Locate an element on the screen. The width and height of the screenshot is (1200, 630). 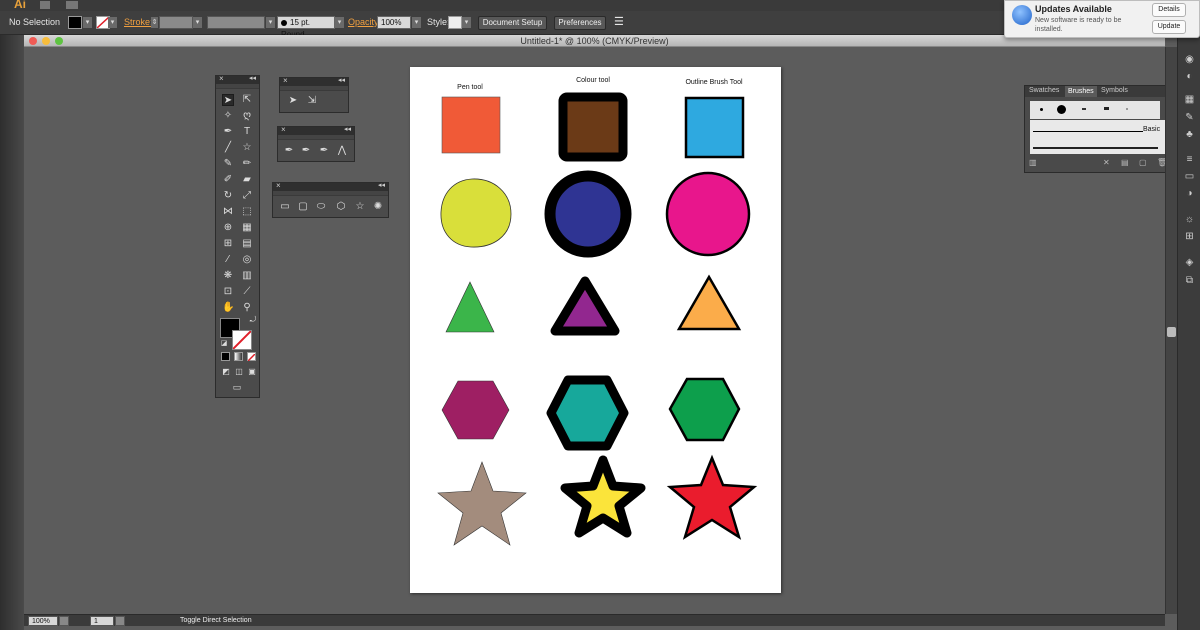
free-transform-tool-icon: ⬚ is located at coordinates (247, 212).